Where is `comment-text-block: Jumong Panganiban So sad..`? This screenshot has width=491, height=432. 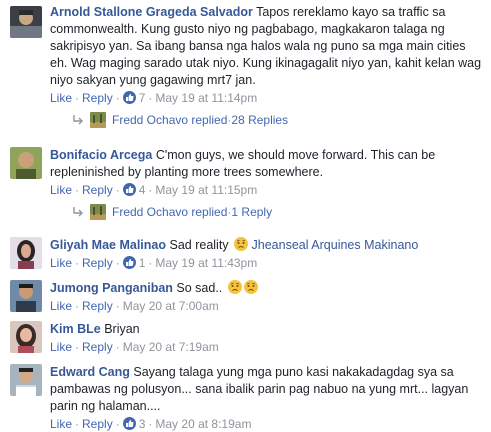
comment-text-block: Jumong Panganiban So sad.. is located at coordinates (267, 288).